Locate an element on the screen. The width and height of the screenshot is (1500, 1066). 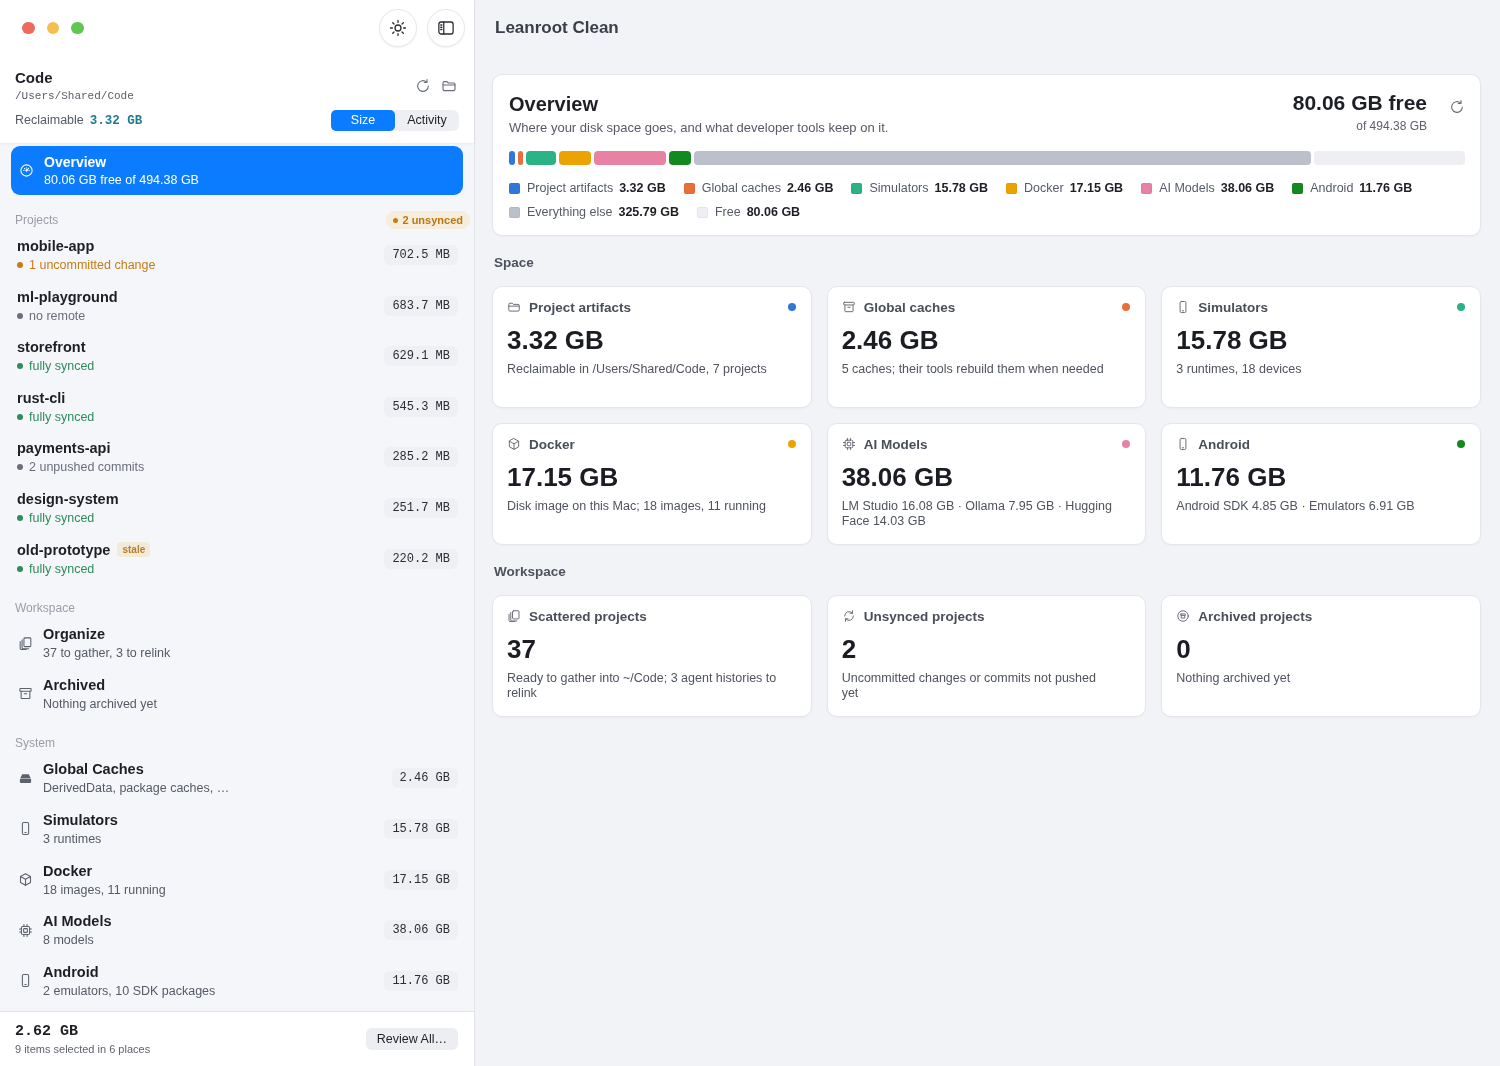
close-button is located at coordinates (28, 28).